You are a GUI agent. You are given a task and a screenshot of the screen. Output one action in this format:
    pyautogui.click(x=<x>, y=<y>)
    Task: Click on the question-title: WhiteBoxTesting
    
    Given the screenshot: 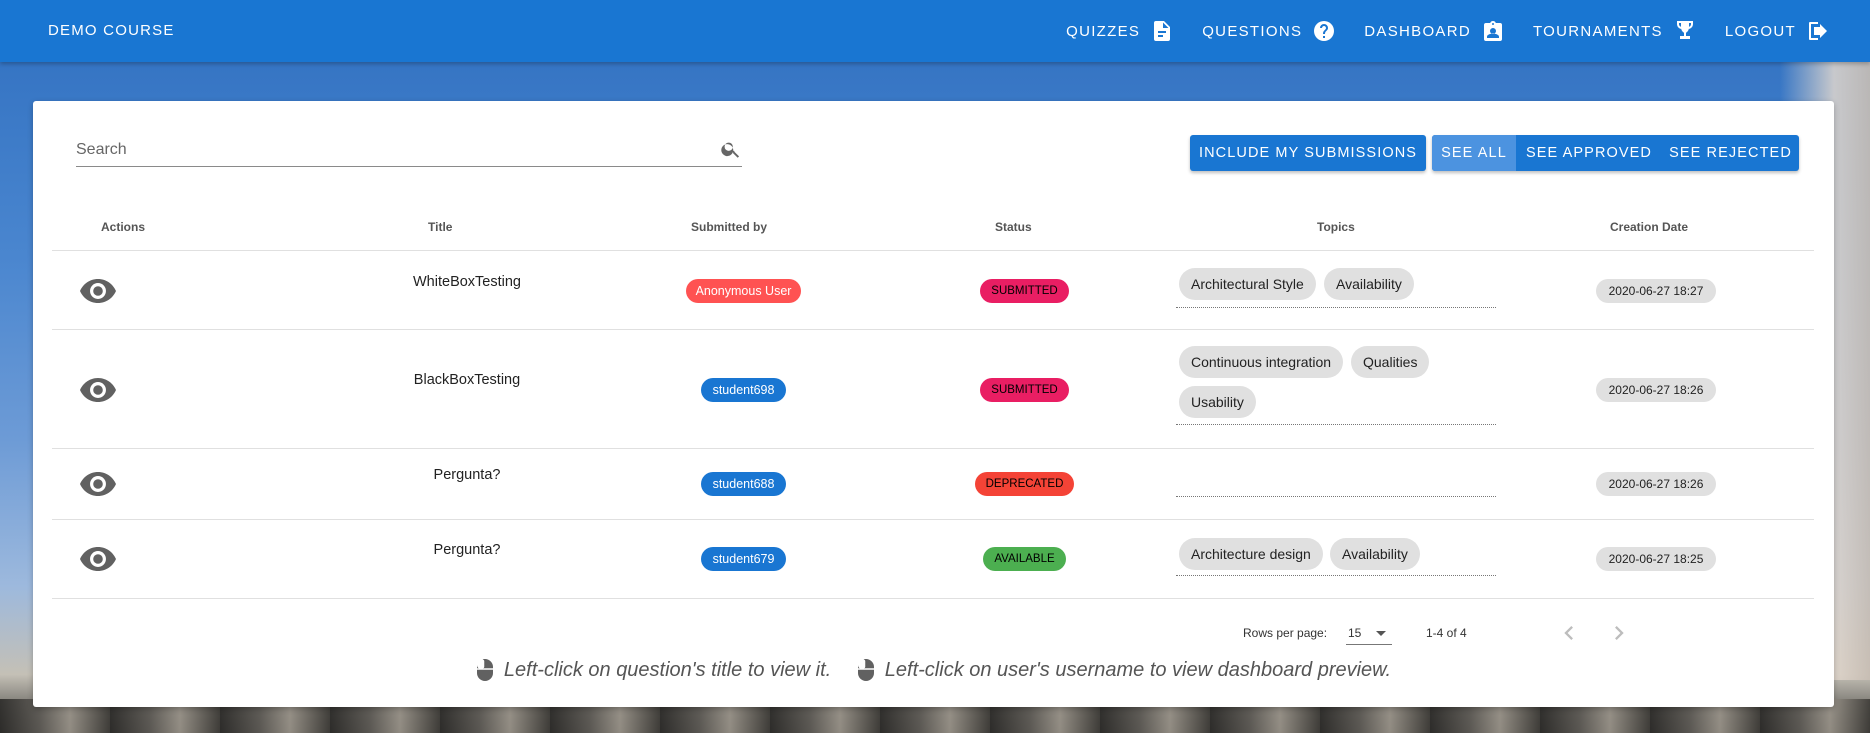 What is the action you would take?
    pyautogui.click(x=467, y=282)
    